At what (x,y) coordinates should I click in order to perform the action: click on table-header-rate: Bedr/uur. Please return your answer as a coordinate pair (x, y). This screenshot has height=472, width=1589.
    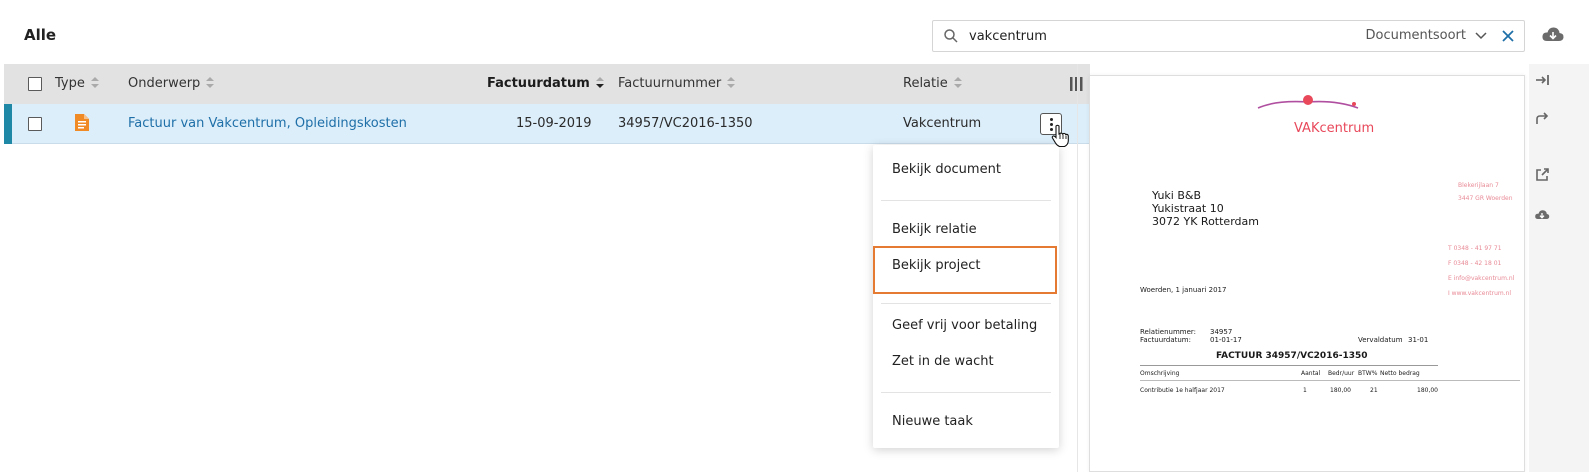
    Looking at the image, I should click on (1341, 373).